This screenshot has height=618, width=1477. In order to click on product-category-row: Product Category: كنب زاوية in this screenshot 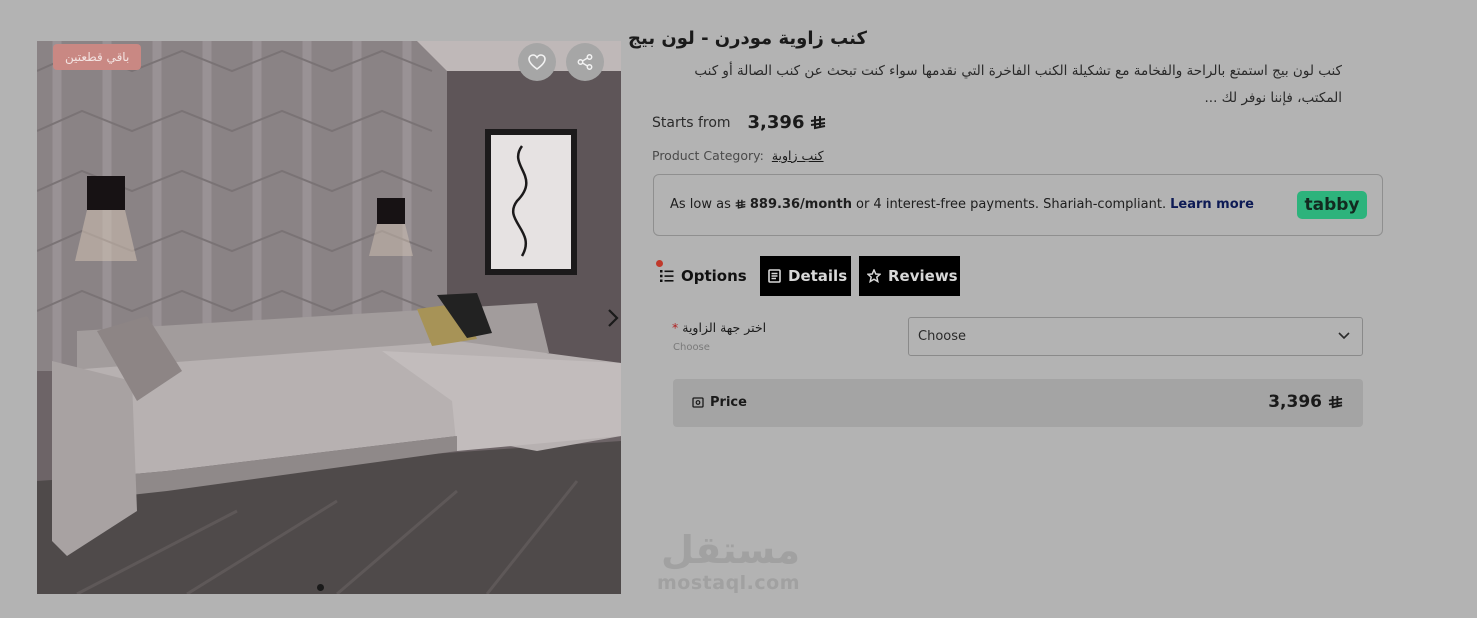, I will do `click(738, 155)`.